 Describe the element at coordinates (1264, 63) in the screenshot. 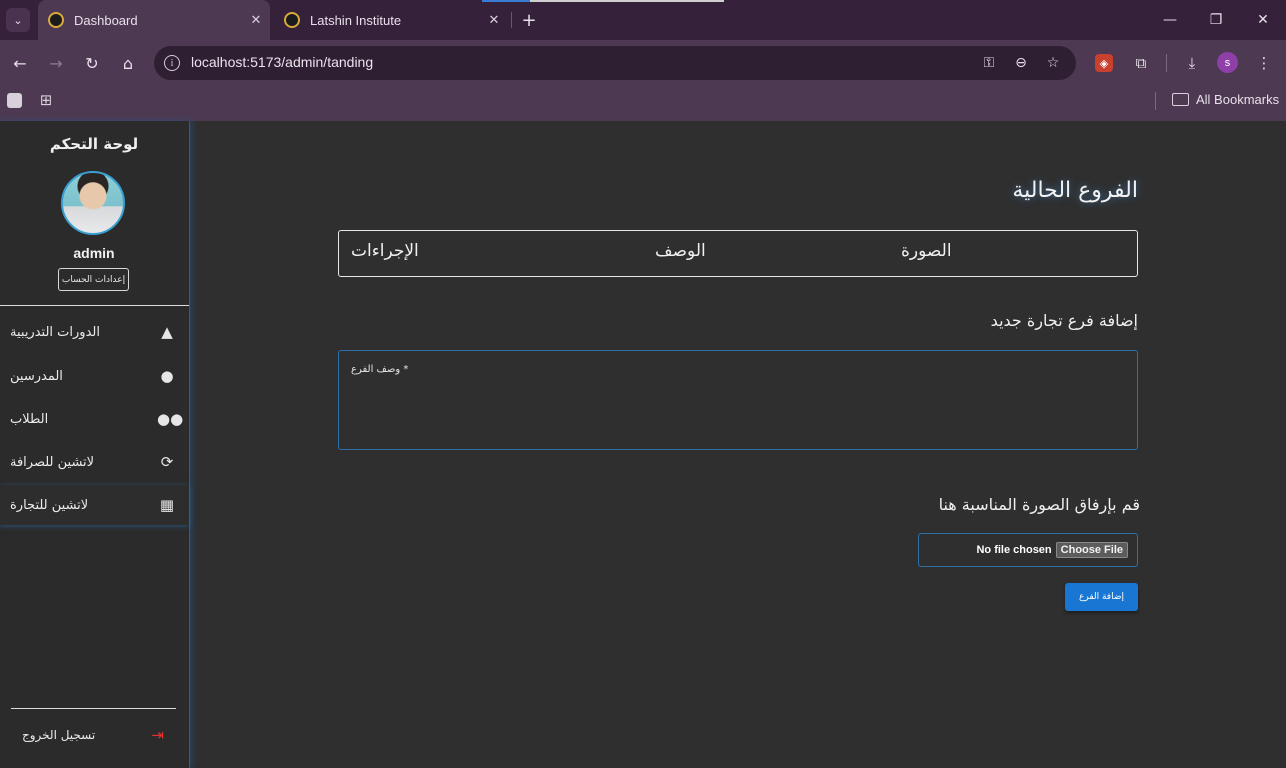

I see `menu-kebab-icon: ⋮` at that location.